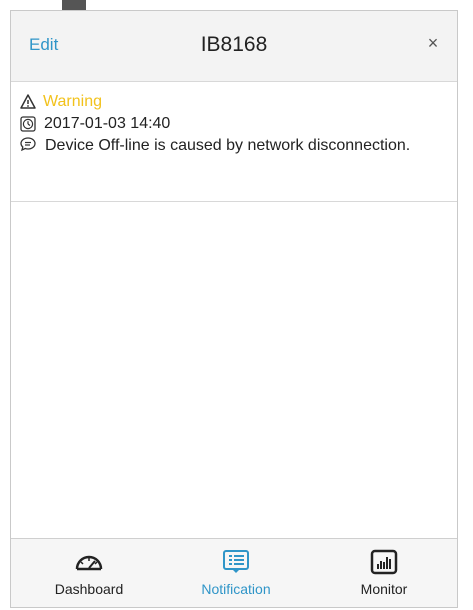 This screenshot has width=473, height=610. What do you see at coordinates (89, 563) in the screenshot?
I see `speedometer-icon` at bounding box center [89, 563].